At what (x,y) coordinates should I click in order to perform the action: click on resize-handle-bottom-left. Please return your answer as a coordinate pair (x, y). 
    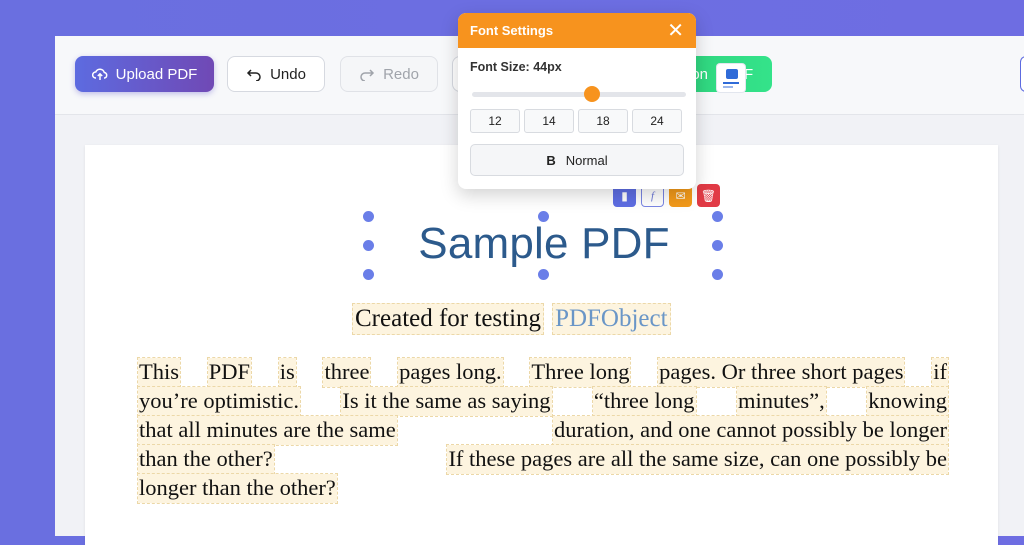
    Looking at the image, I should click on (368, 274).